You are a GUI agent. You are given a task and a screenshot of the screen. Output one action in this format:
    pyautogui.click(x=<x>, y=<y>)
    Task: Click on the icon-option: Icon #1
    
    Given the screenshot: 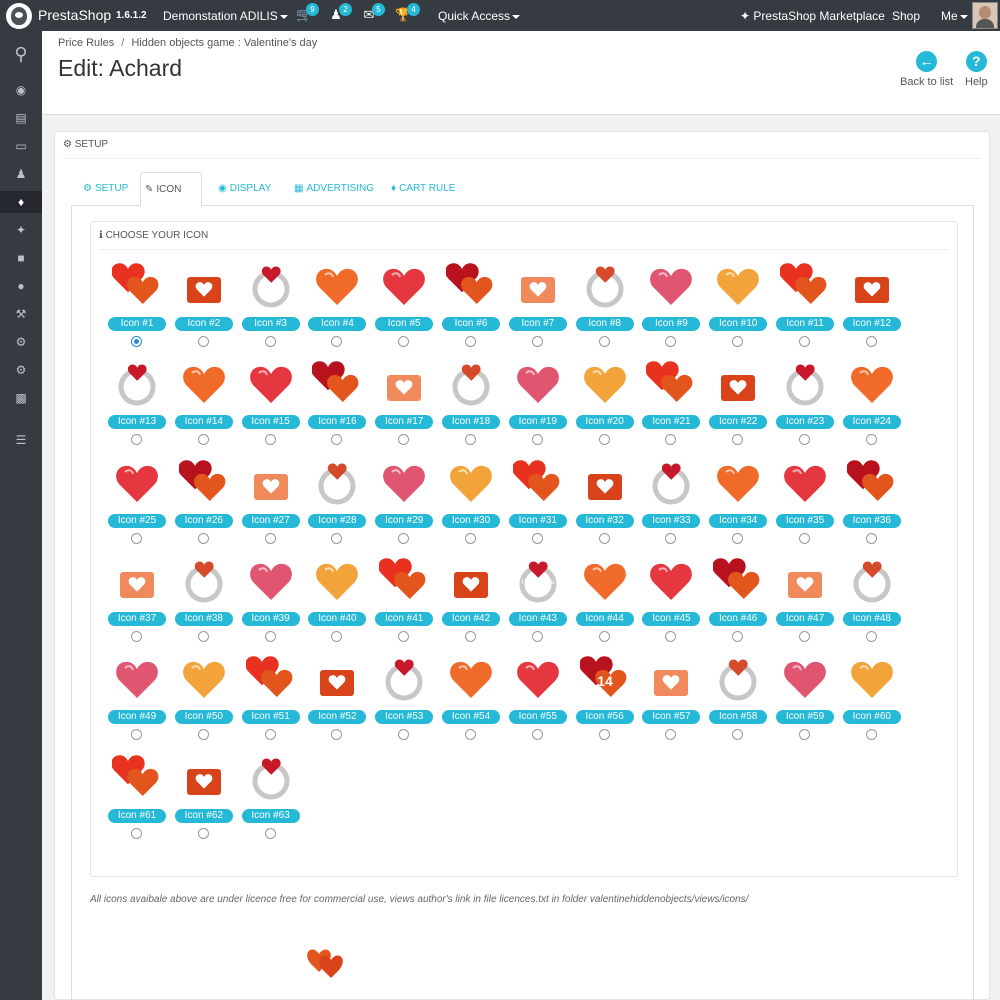 What is the action you would take?
    pyautogui.click(x=137, y=306)
    